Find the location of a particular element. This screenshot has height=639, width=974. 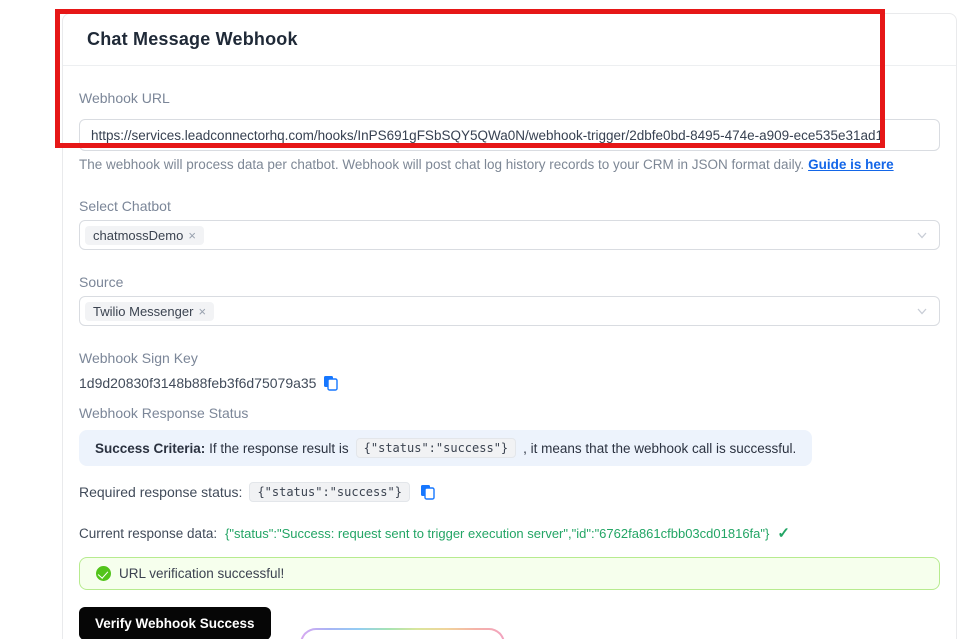

rainbow-border-panel is located at coordinates (402, 633).